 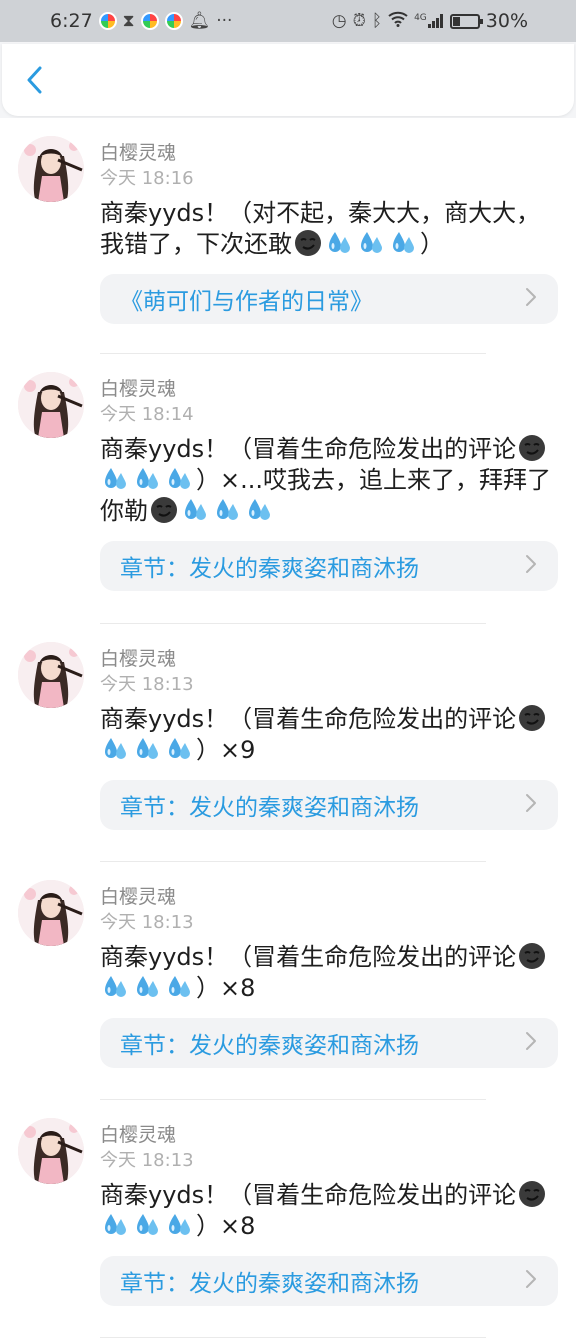 I want to click on comment-content: 商秦yyds！（冒着生命危险发出的评论）×...哎我去，追上来了，拜拜了你勒, so click(x=329, y=480).